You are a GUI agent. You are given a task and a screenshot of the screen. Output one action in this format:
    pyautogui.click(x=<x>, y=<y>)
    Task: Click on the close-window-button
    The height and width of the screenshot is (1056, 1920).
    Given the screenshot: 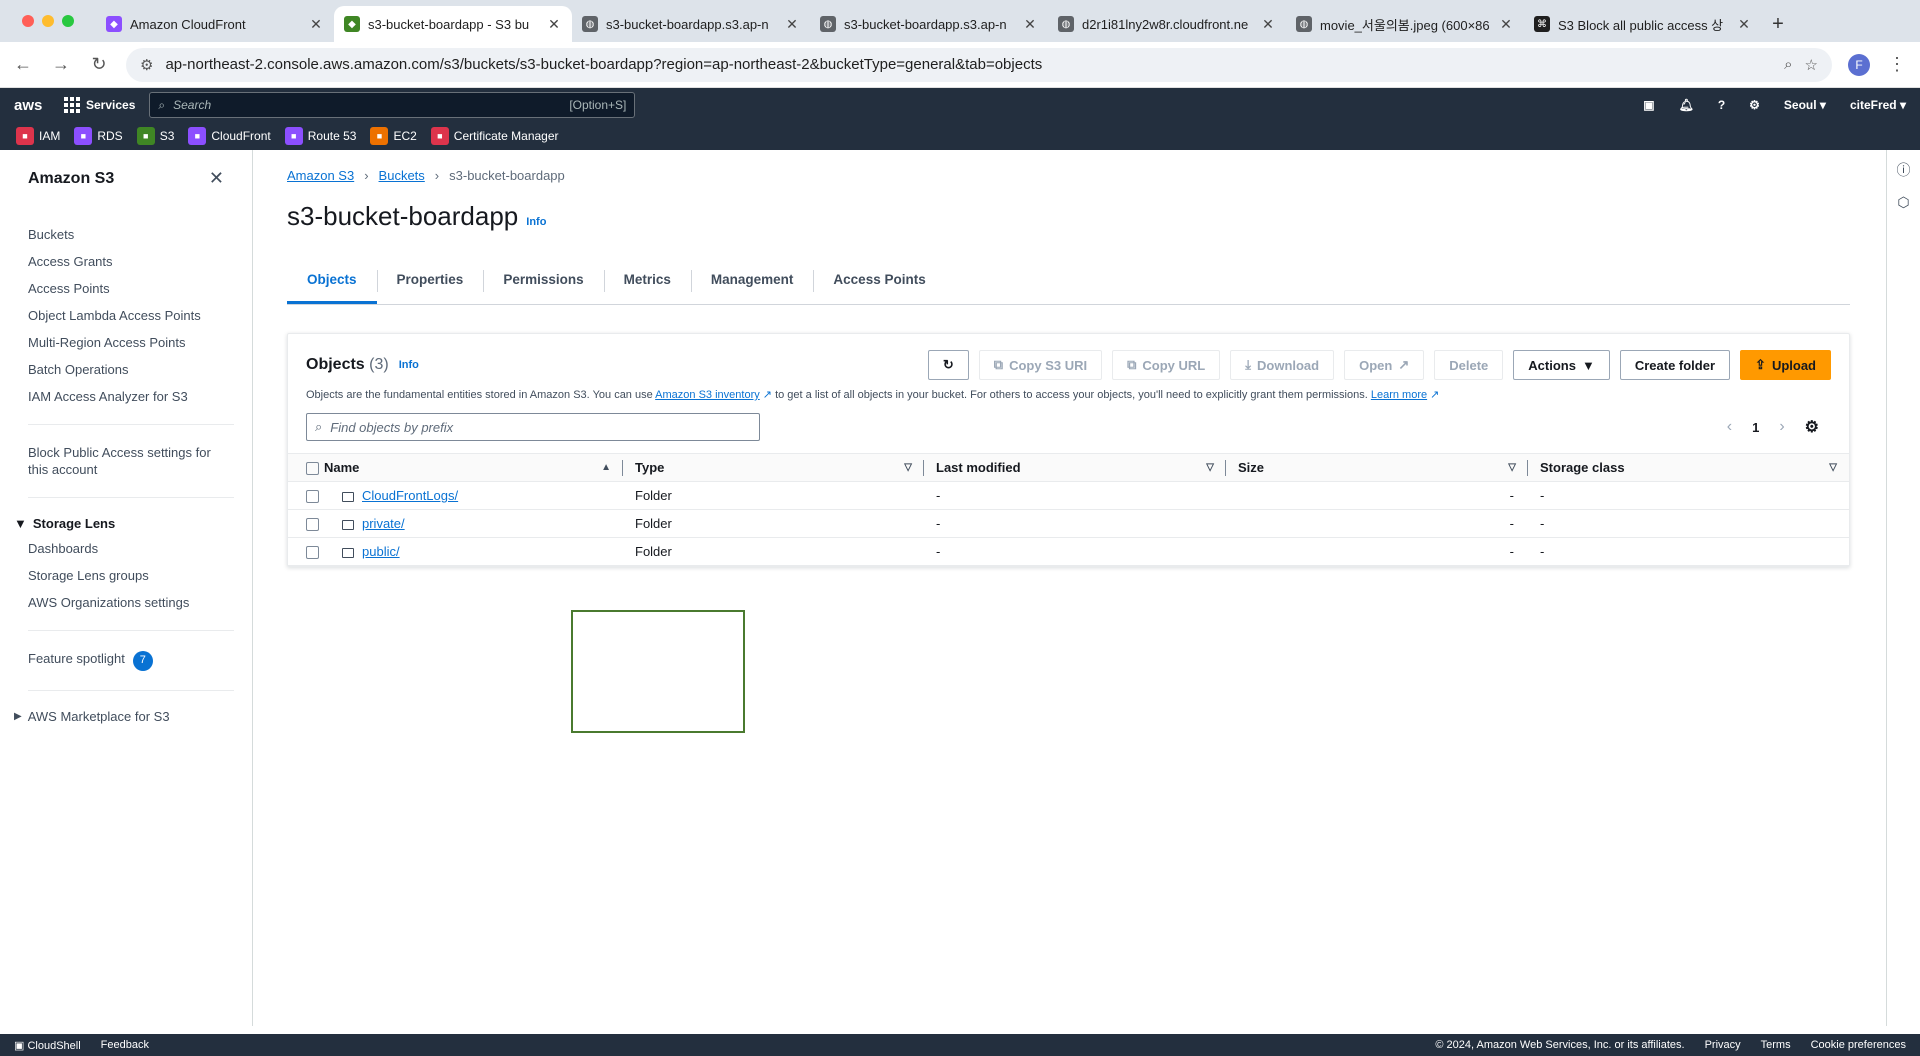 What is the action you would take?
    pyautogui.click(x=28, y=21)
    